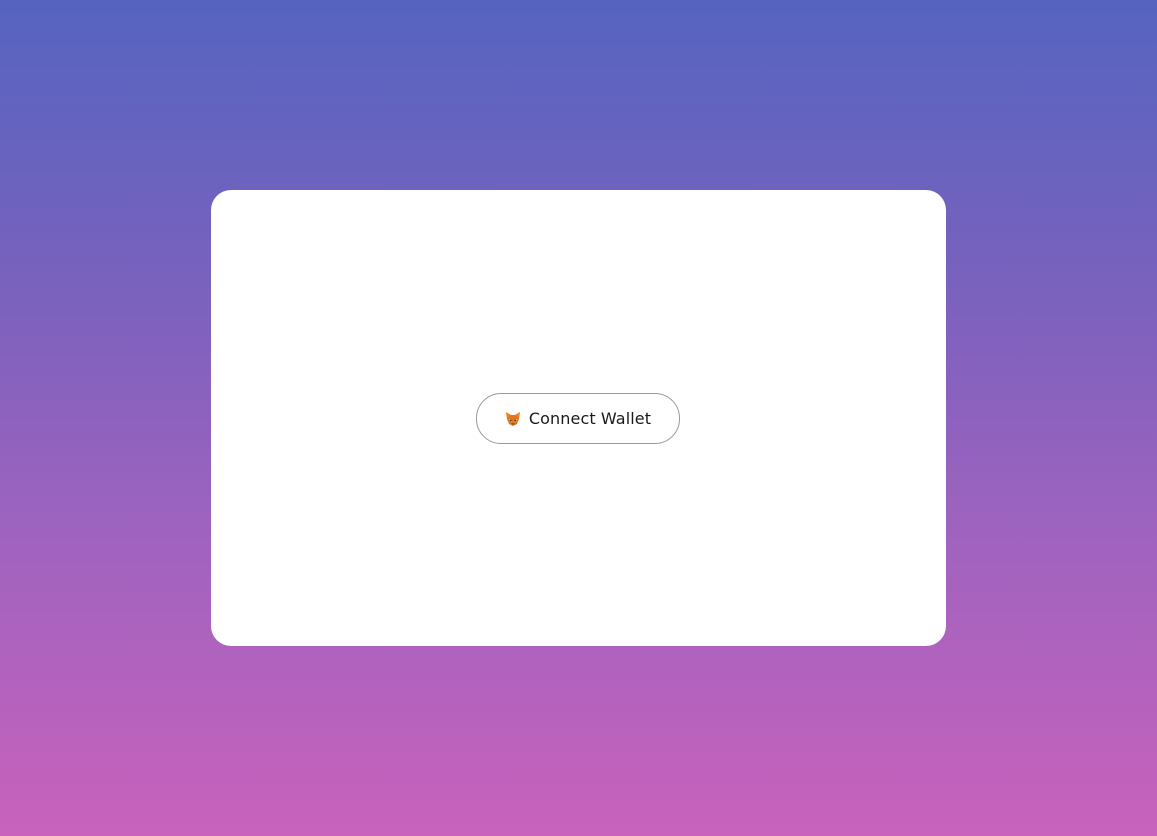 This screenshot has width=1157, height=836. I want to click on connect-wallet-label: Connect Wallet, so click(590, 418).